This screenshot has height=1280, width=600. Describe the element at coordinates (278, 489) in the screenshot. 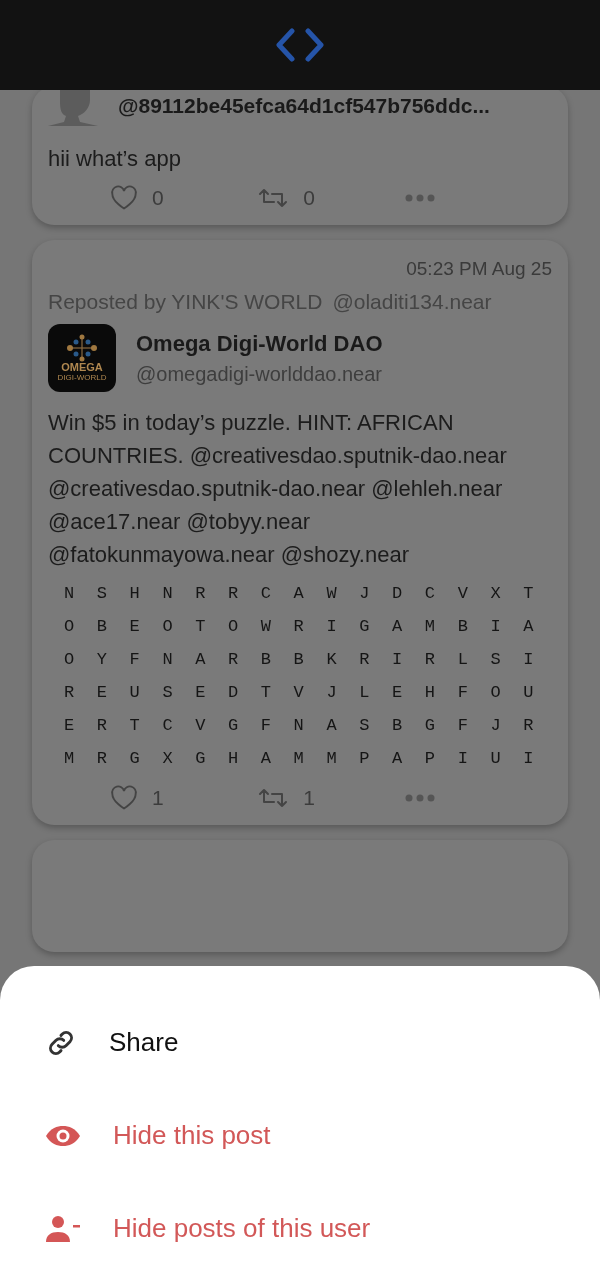

I see `post-text: Win $5 in today’s puzzle. HINT: AFRICAN COUNTRIES. @creativesdao.sputnik-dao.near @creativesdao.sputnik-dao.near @lehleh.near @ace17.near @tobyy.near @fatokunmayowa.near @shozy.near` at that location.